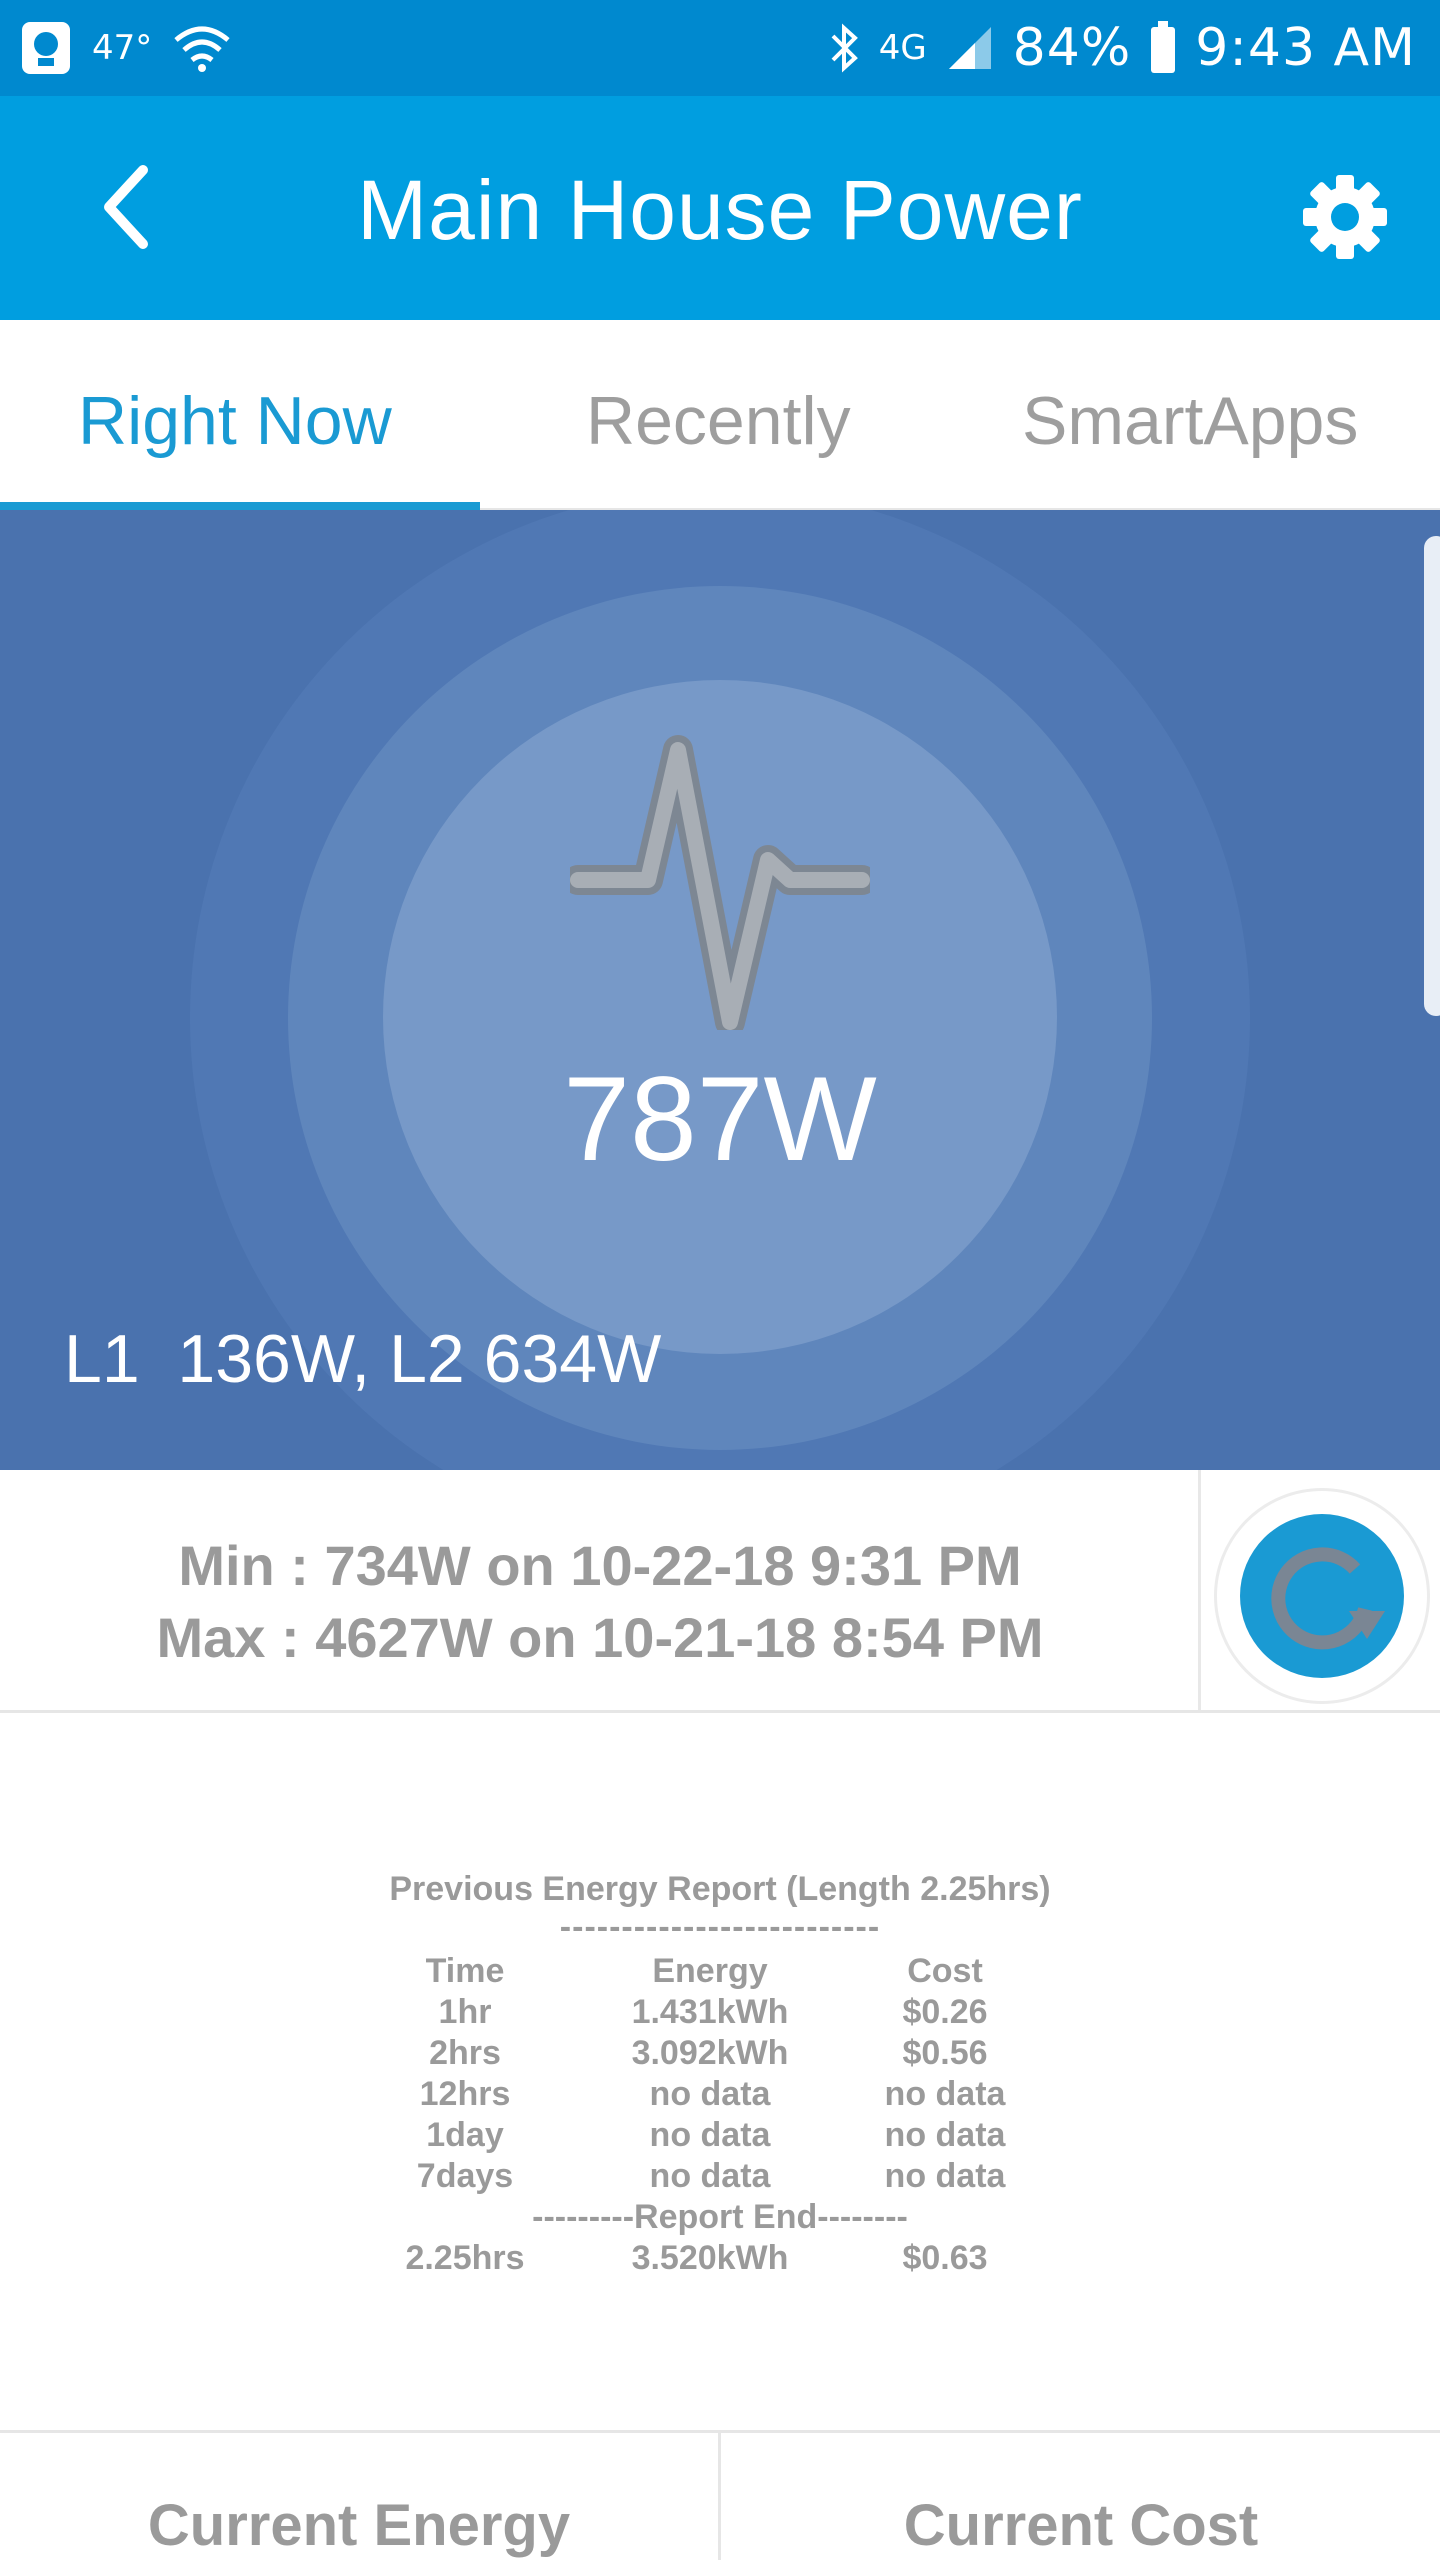  I want to click on report-cell: 1.431kWh, so click(710, 2012).